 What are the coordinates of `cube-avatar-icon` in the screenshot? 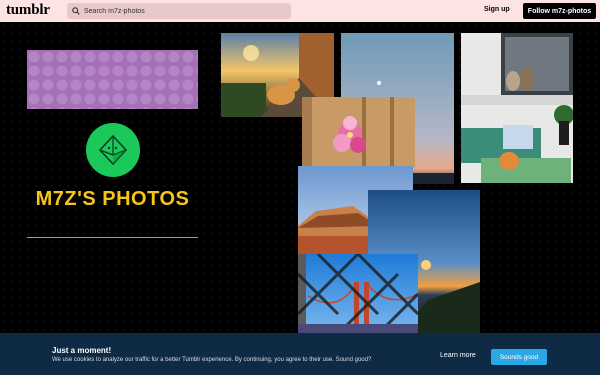 It's located at (113, 150).